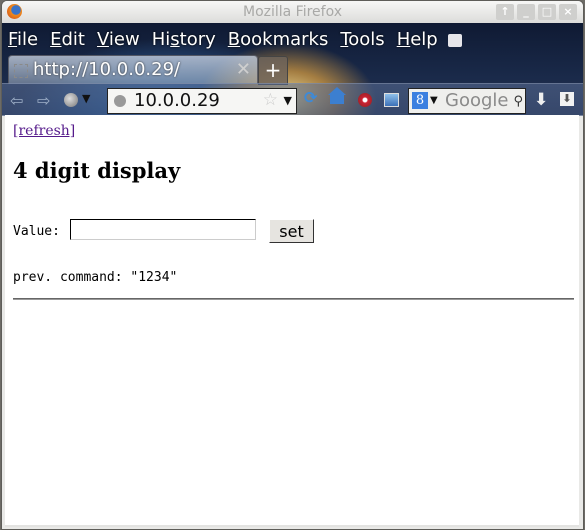 This screenshot has height=530, width=585. I want to click on tab-active: http://10.0.0.29/ ✕, so click(133, 69).